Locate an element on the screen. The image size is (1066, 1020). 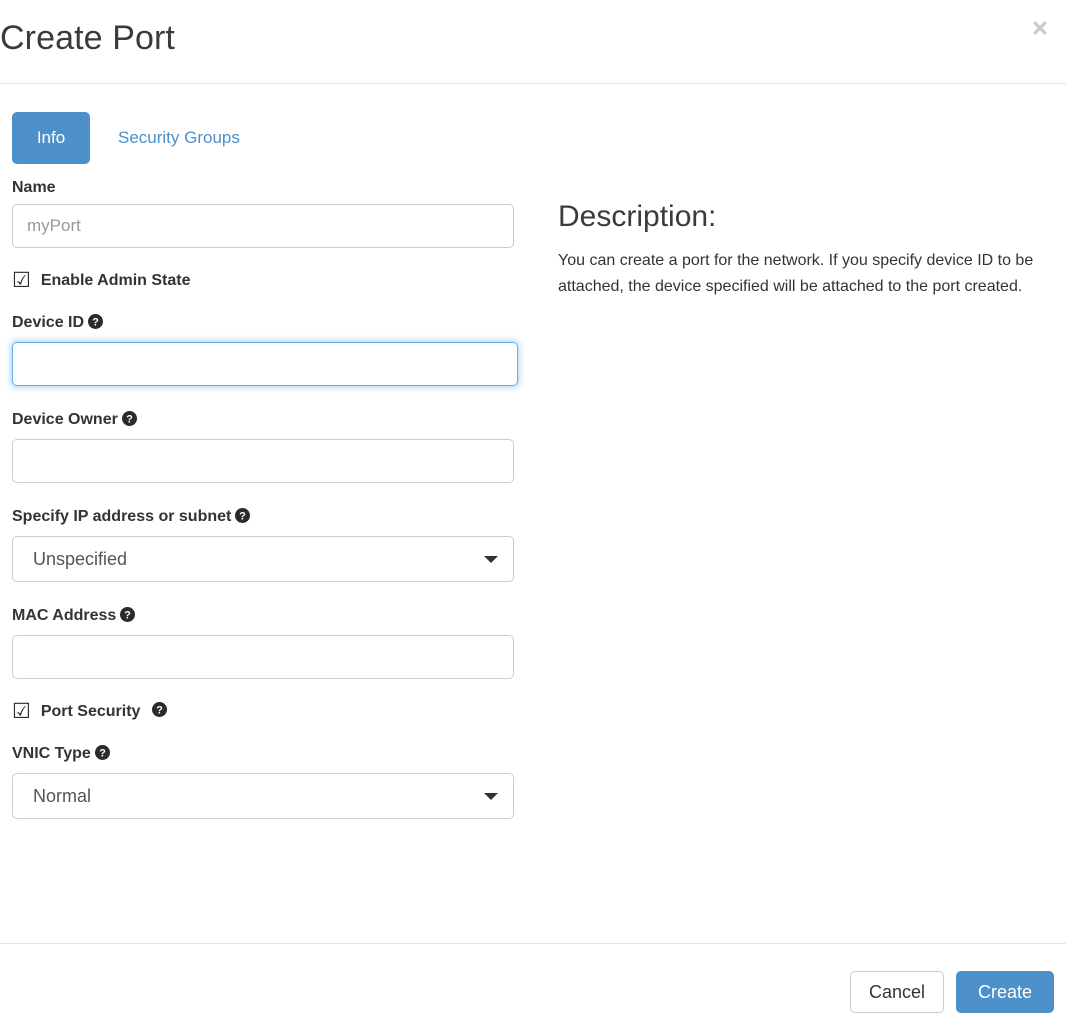
device-id-input is located at coordinates (265, 364).